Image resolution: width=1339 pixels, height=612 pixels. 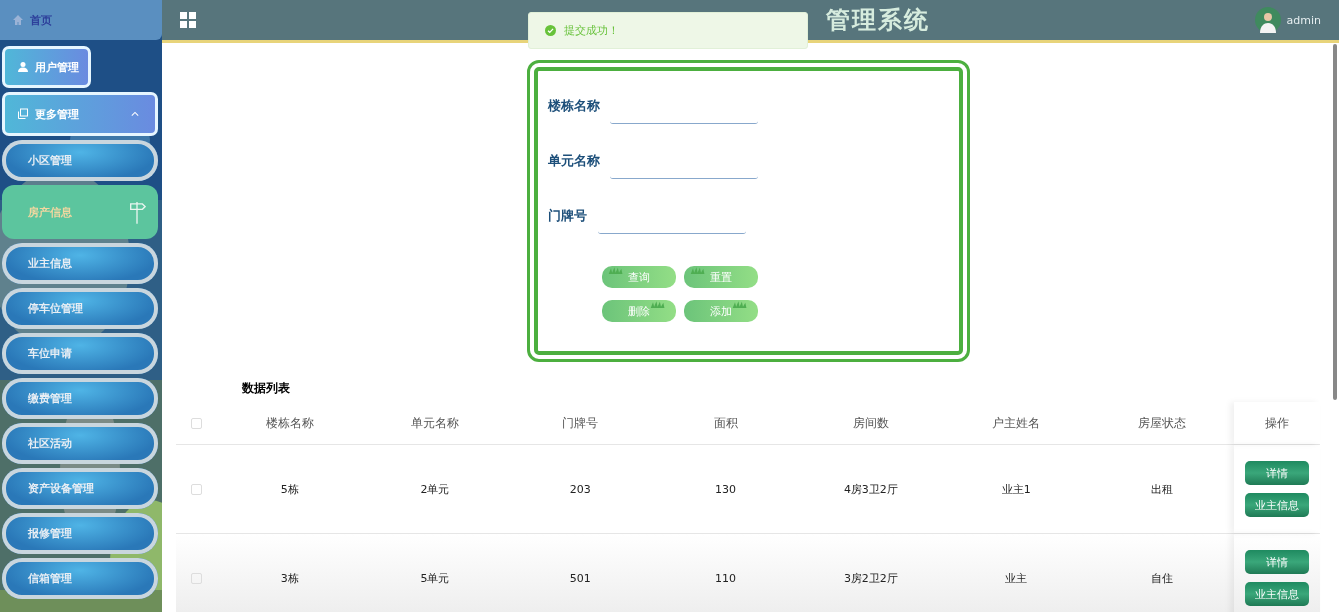 I want to click on action-button: 重置, so click(x=721, y=277).